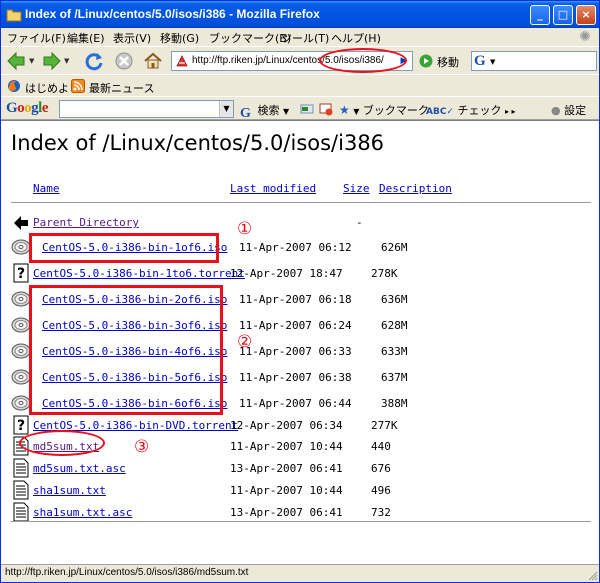 Image resolution: width=600 pixels, height=583 pixels. Describe the element at coordinates (86, 38) in the screenshot. I see `menu-edit: 編集(E)` at that location.